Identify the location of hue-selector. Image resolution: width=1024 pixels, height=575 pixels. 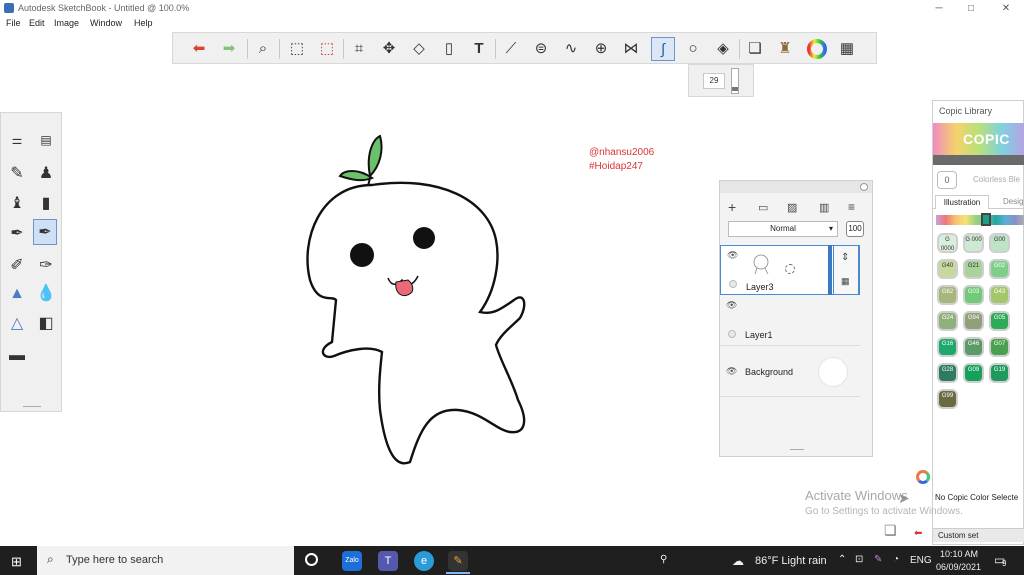
(986, 219).